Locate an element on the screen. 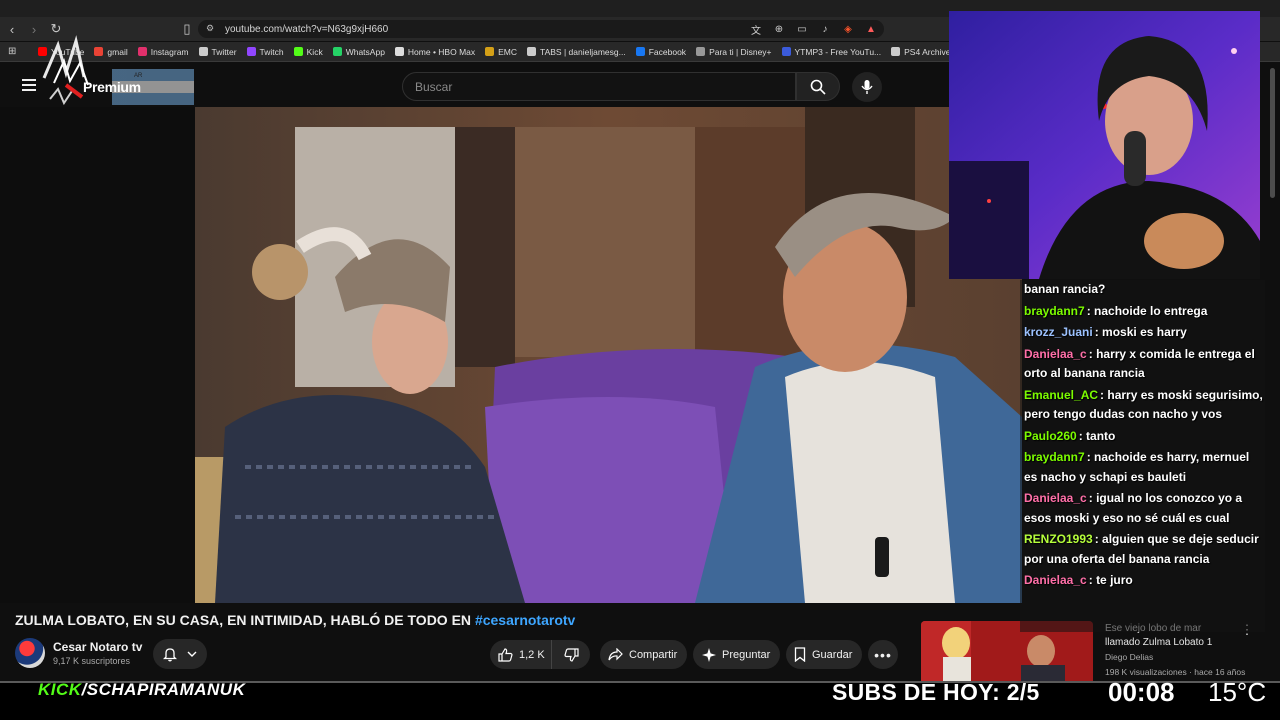 This screenshot has width=1280, height=720. brave-rewards-icon: ▲ is located at coordinates (871, 29).